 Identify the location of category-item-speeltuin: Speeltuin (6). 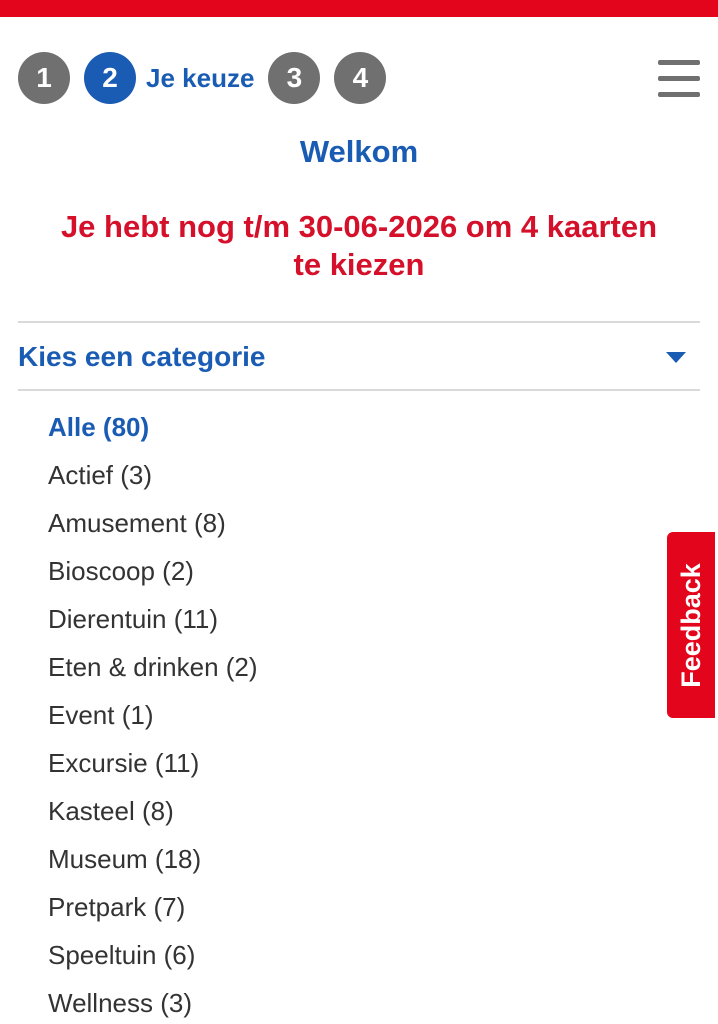
(153, 956).